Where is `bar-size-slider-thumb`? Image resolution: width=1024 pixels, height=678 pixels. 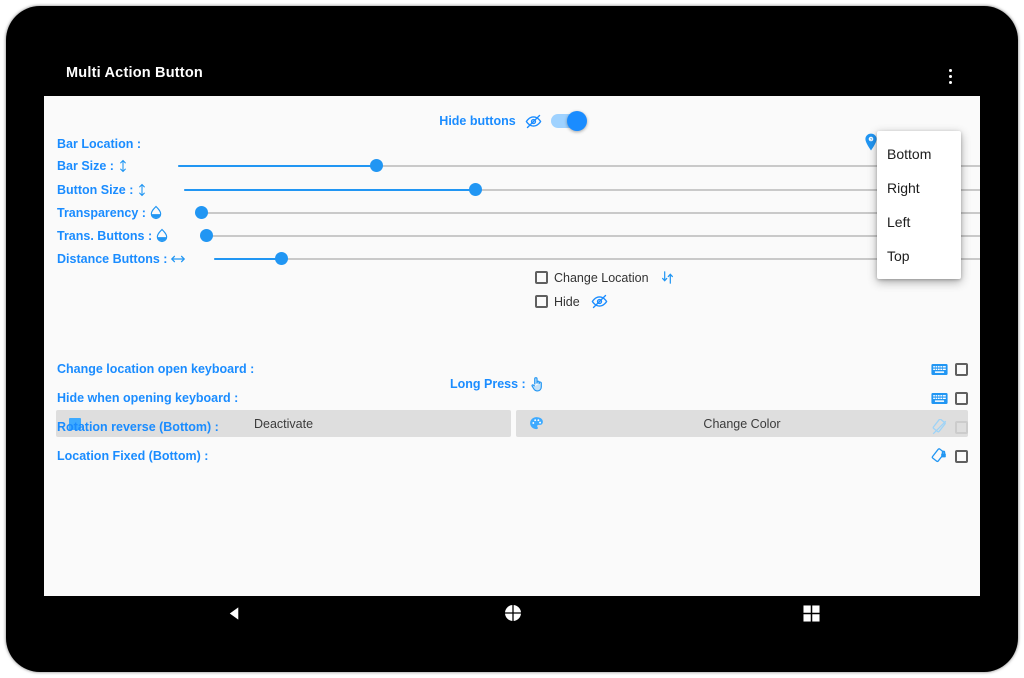 bar-size-slider-thumb is located at coordinates (376, 165).